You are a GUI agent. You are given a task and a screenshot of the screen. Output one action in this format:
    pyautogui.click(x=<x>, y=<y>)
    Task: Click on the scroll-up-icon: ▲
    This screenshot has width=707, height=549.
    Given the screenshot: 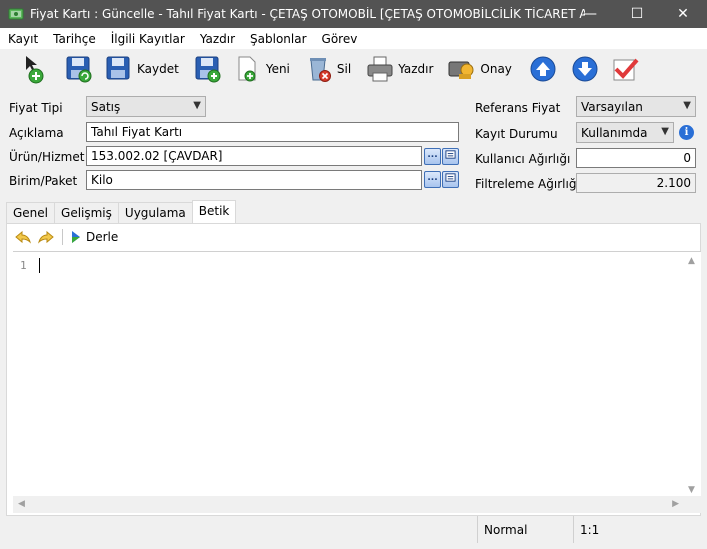 What is the action you would take?
    pyautogui.click(x=691, y=261)
    